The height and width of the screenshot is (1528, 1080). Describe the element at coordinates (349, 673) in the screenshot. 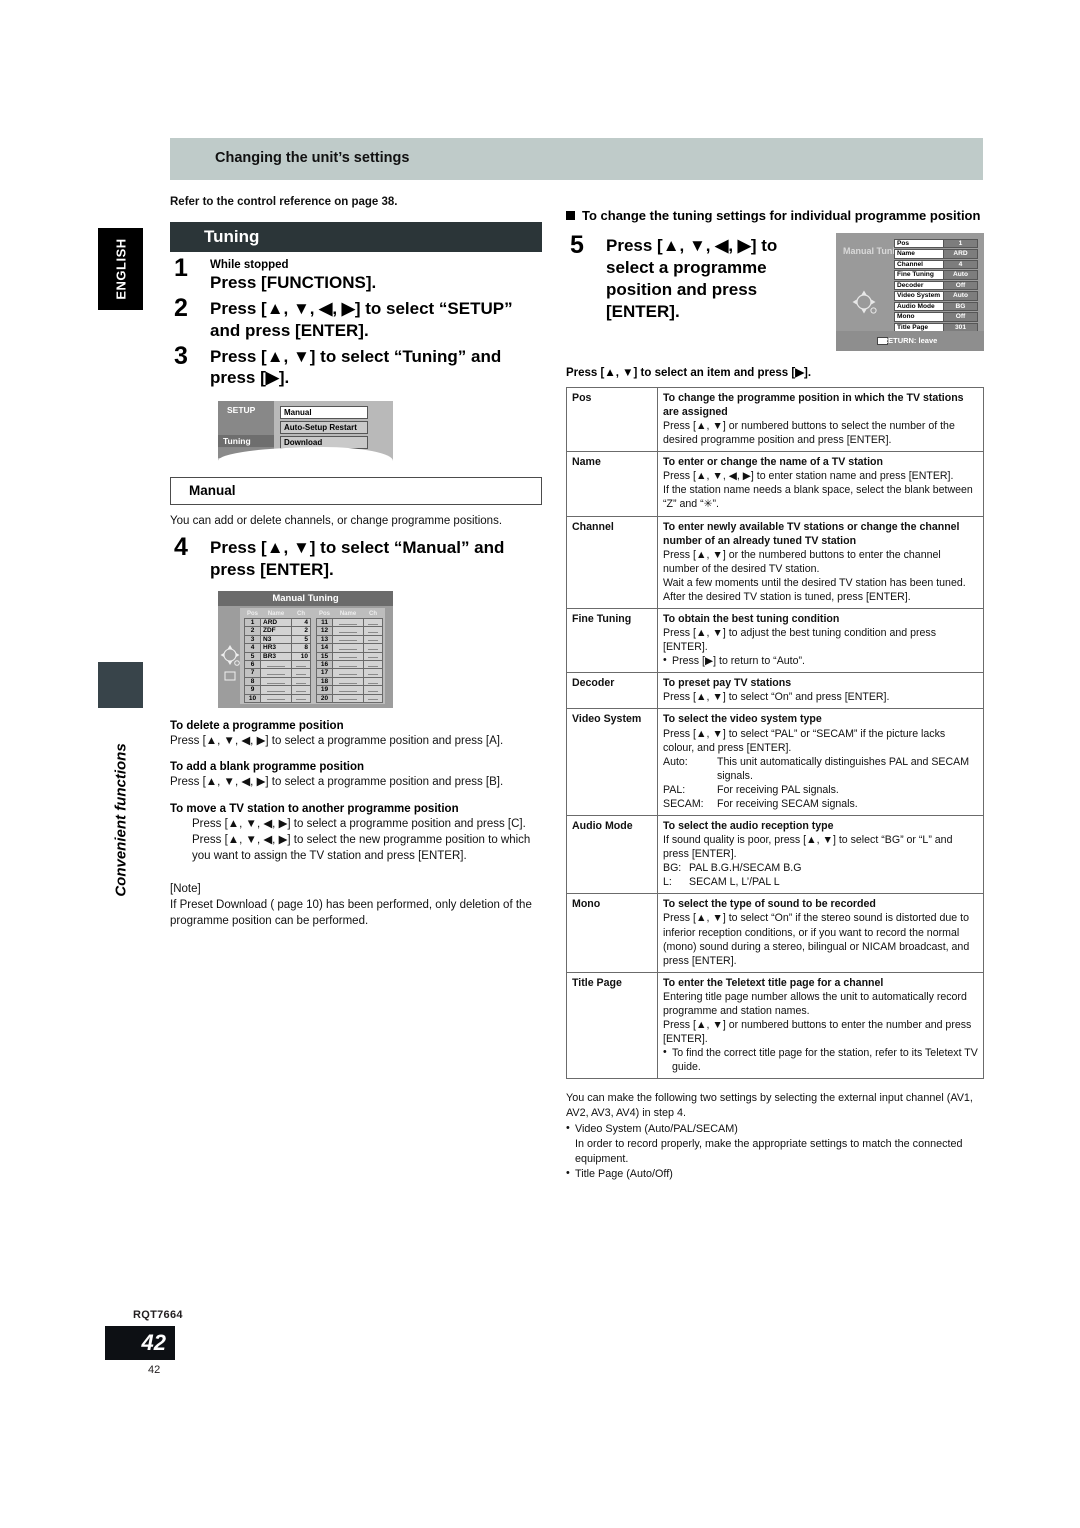

I see `table-row: 17` at that location.